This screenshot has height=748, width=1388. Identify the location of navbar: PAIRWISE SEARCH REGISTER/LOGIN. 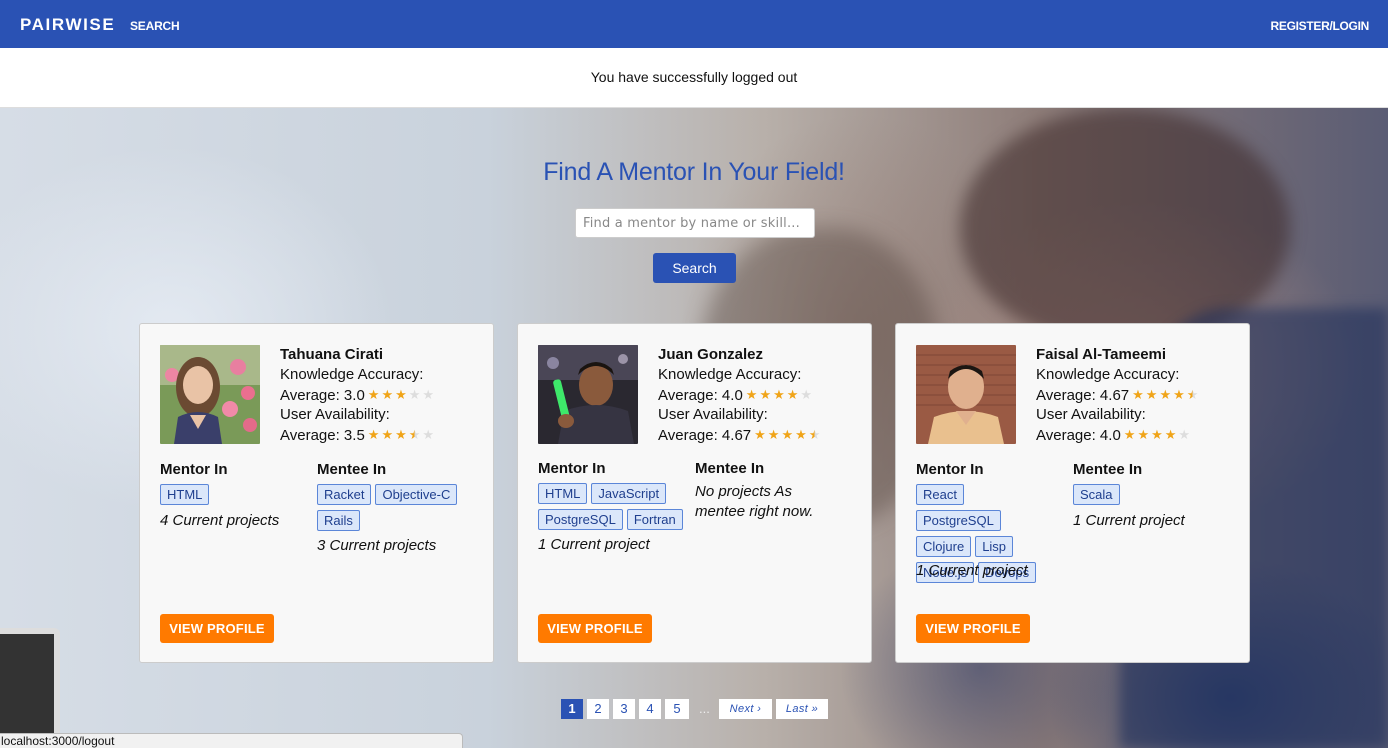
(694, 24).